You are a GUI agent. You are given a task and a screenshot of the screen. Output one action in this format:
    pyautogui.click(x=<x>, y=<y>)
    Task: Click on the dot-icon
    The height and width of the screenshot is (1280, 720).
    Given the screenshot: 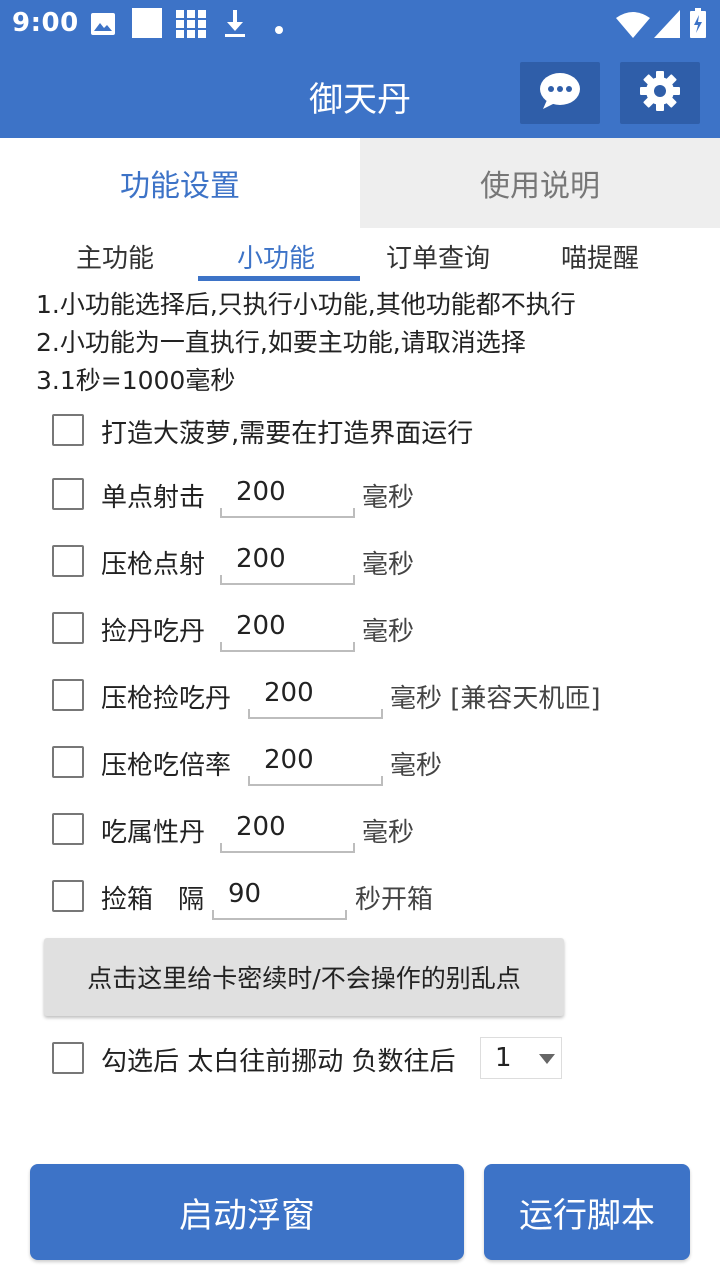 What is the action you would take?
    pyautogui.click(x=279, y=29)
    